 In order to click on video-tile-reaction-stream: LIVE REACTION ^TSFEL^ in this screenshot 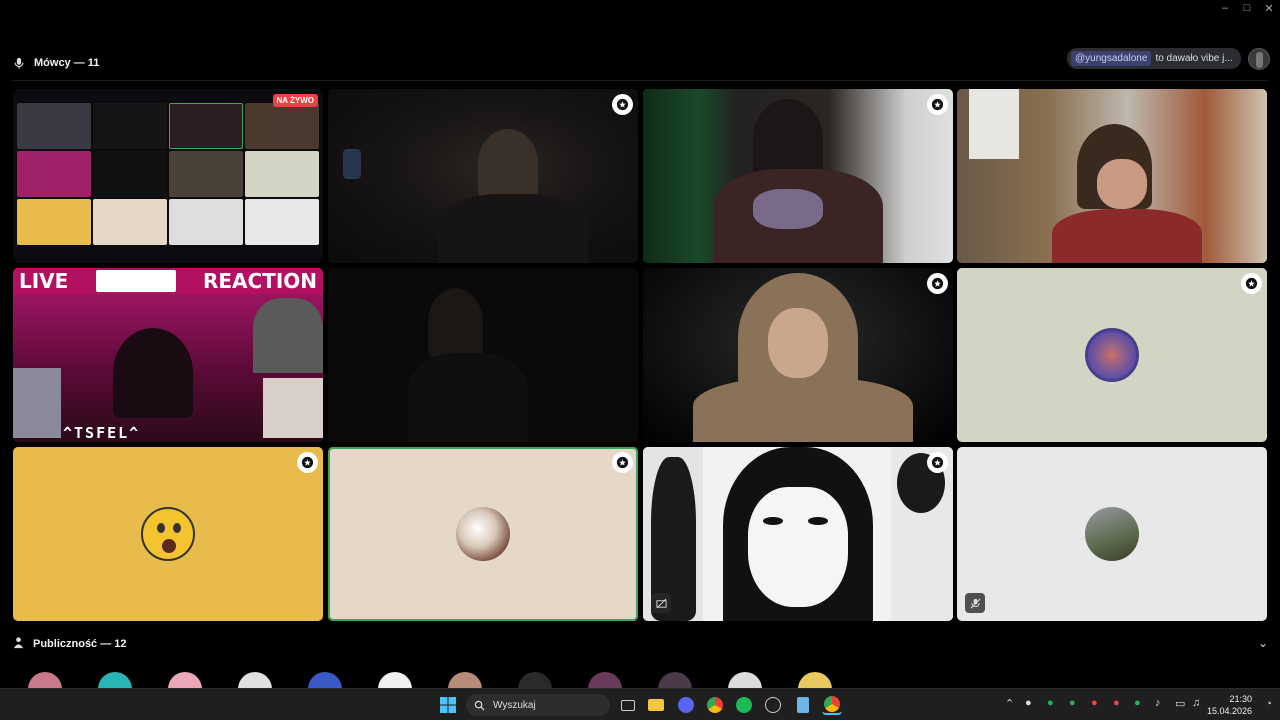, I will do `click(168, 355)`.